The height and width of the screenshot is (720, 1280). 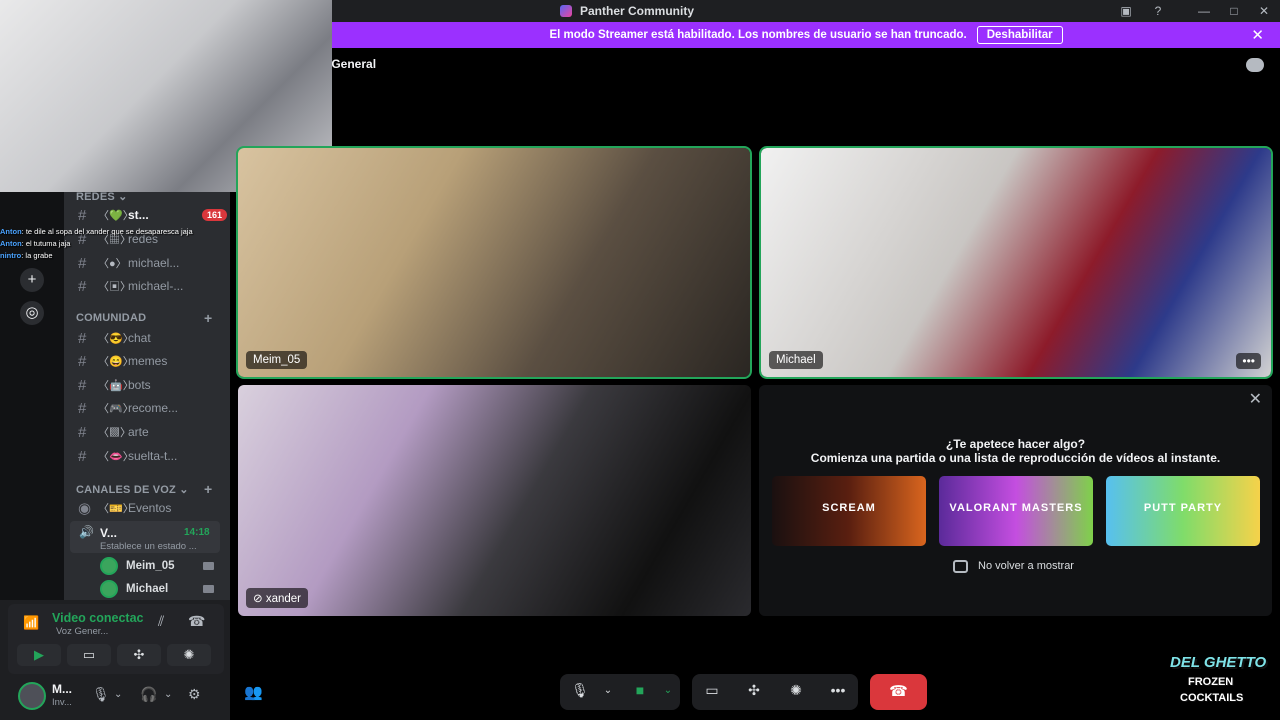 What do you see at coordinates (1257, 35) in the screenshot?
I see `close-banner-icon: ✕` at bounding box center [1257, 35].